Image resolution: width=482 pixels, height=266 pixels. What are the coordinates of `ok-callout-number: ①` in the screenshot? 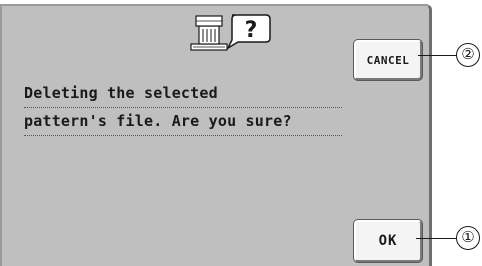 It's located at (468, 238).